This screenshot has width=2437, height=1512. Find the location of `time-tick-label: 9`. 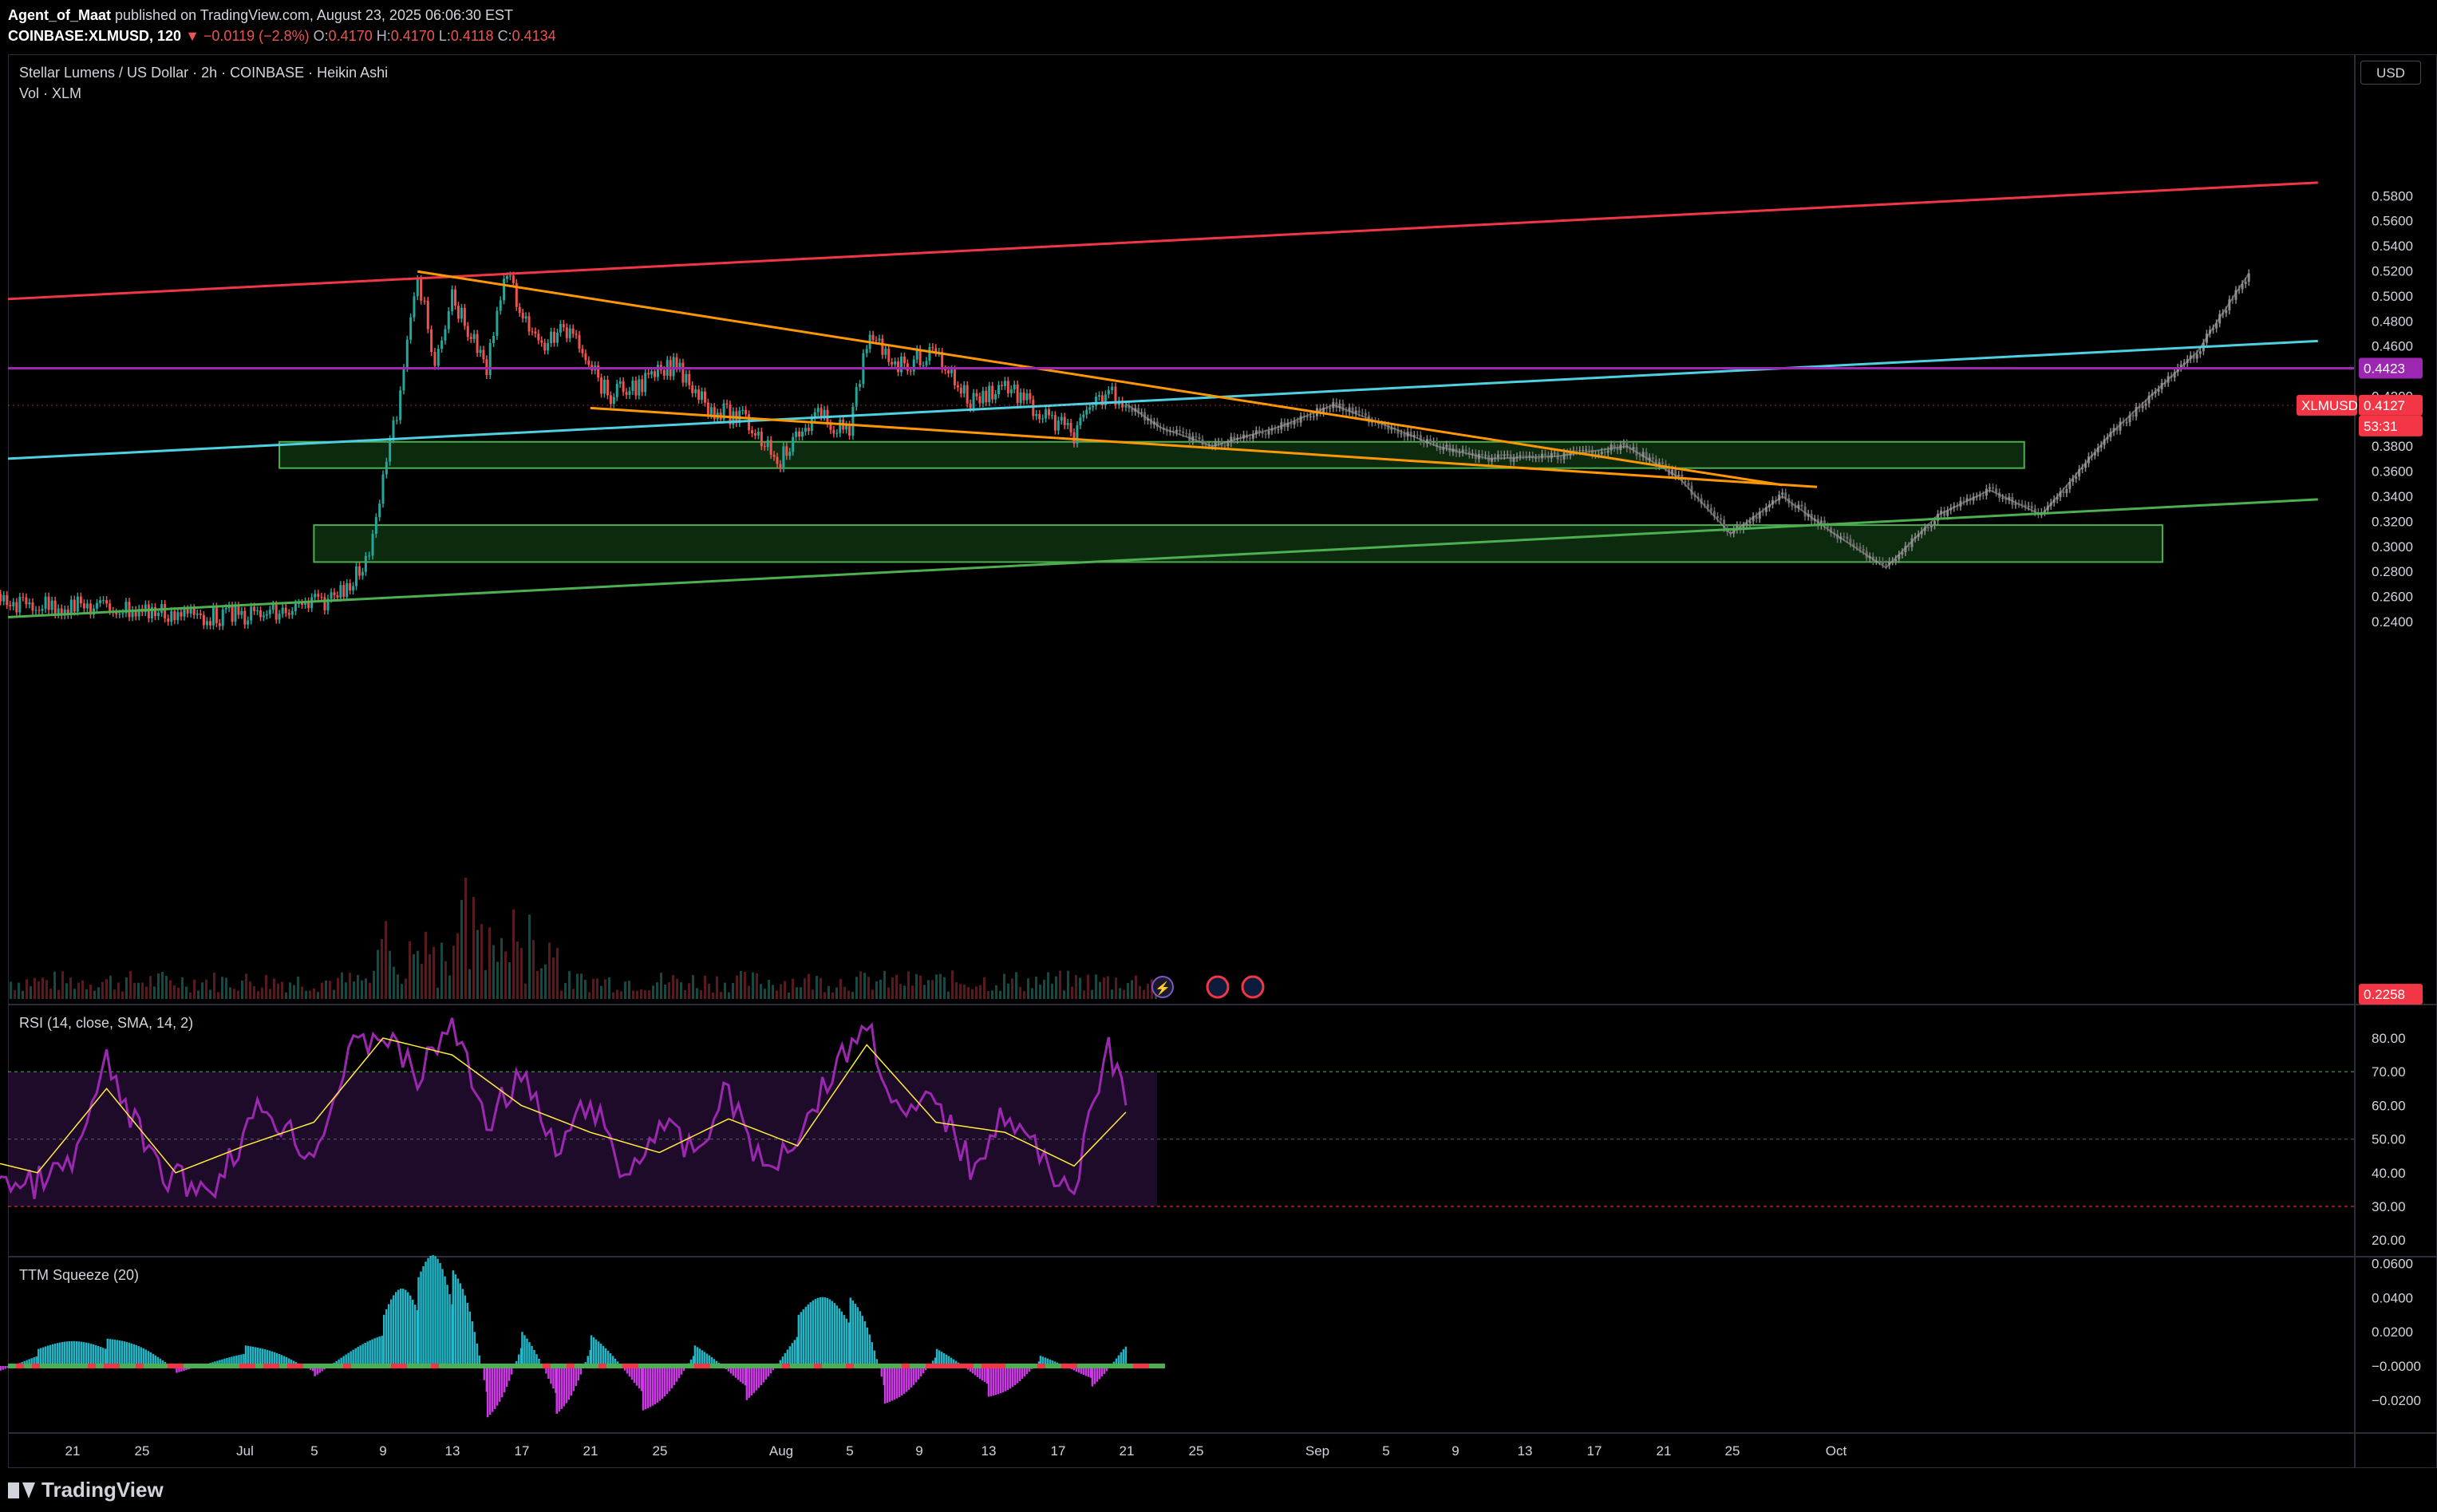

time-tick-label: 9 is located at coordinates (918, 1451).